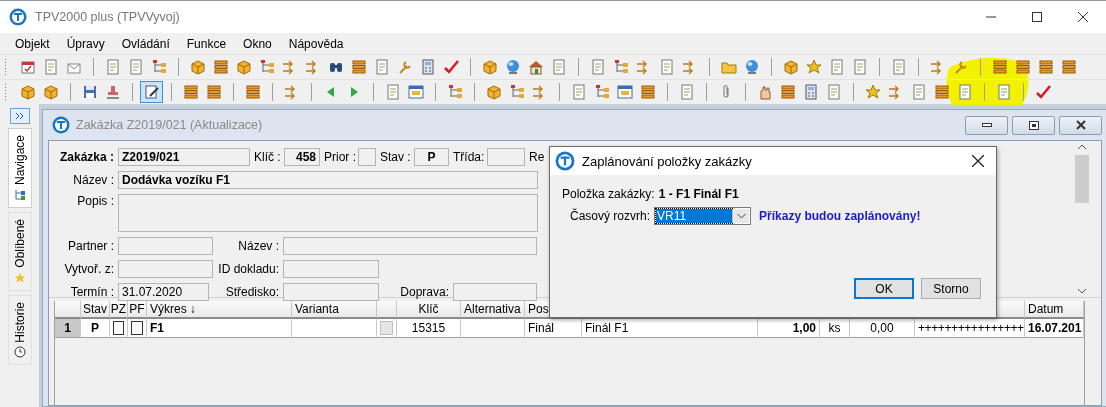  What do you see at coordinates (257, 43) in the screenshot?
I see `menu-item: Okno` at bounding box center [257, 43].